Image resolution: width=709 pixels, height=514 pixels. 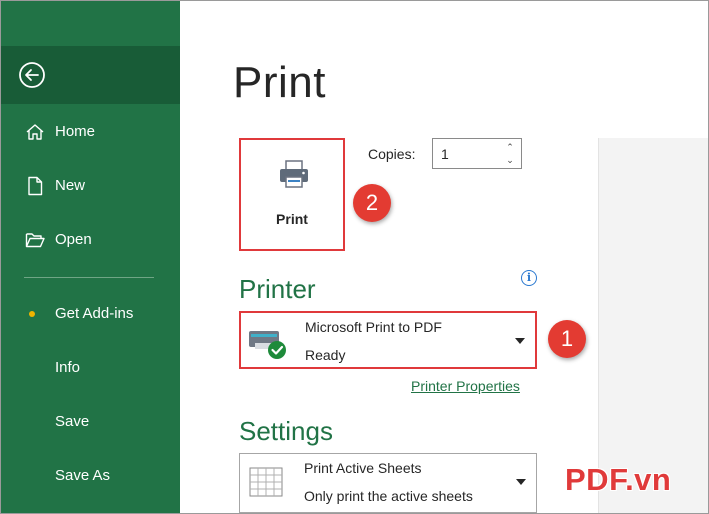 What do you see at coordinates (465, 386) in the screenshot?
I see `printer-properties-link: Printer Properties` at bounding box center [465, 386].